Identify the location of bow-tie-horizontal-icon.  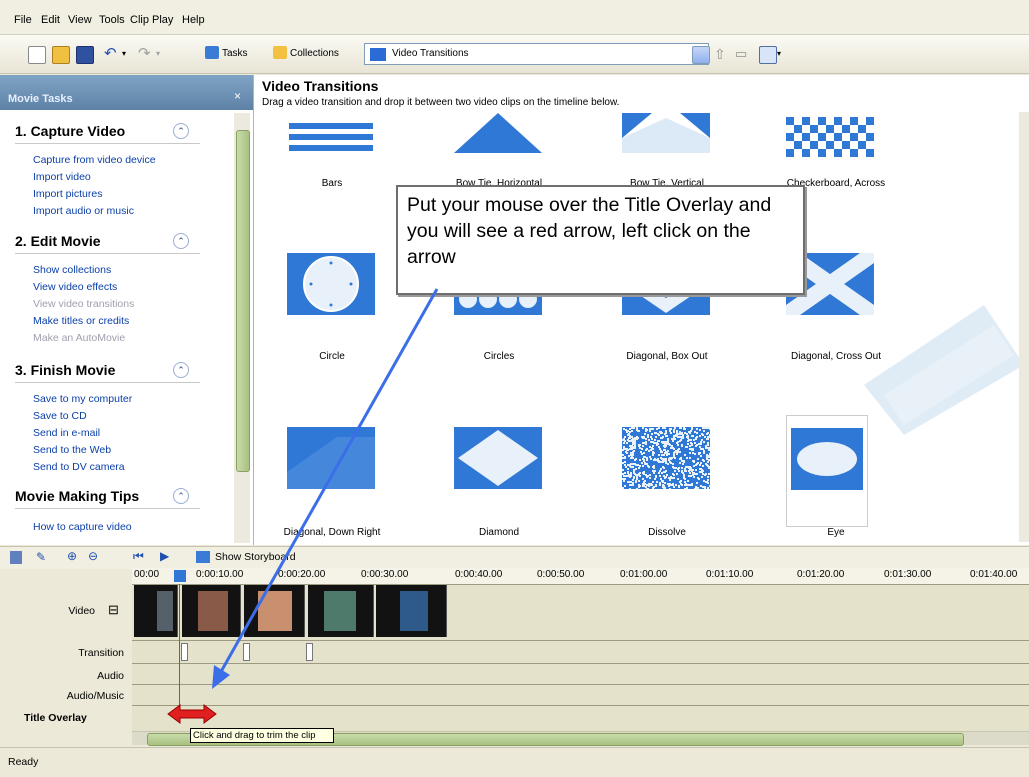
(498, 133).